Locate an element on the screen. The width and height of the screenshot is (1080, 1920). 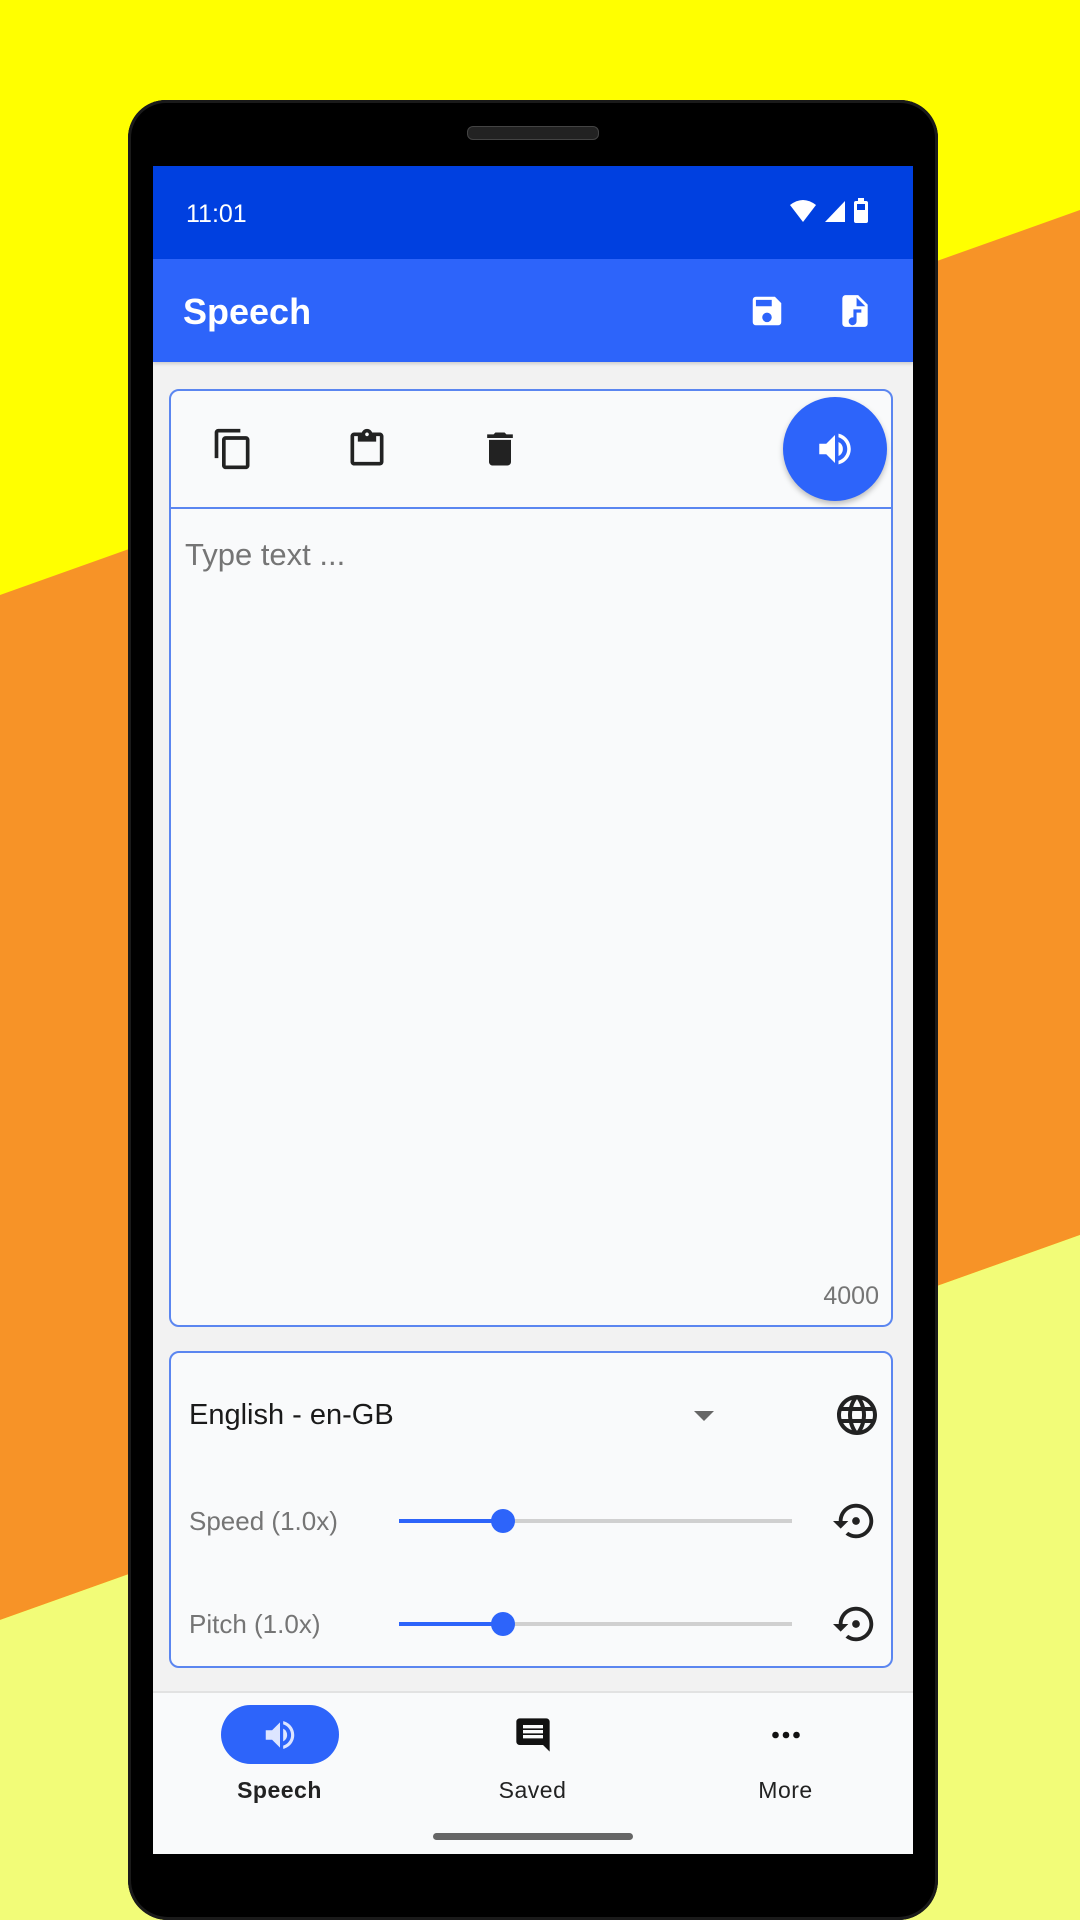
pitch-row: Pitch (1.0x) is located at coordinates (534, 1622).